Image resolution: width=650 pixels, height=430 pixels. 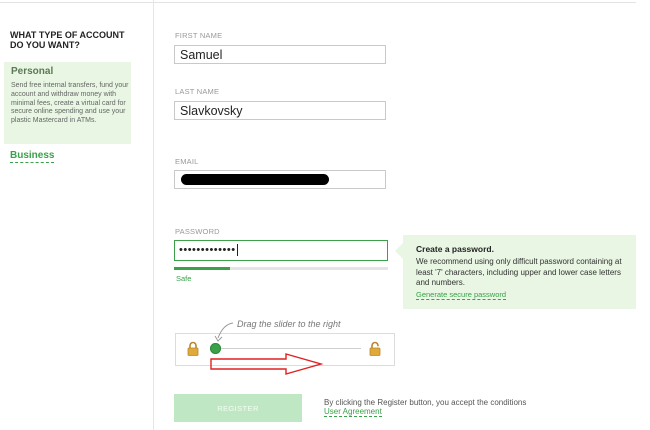 What do you see at coordinates (281, 268) in the screenshot?
I see `password-strength-bar` at bounding box center [281, 268].